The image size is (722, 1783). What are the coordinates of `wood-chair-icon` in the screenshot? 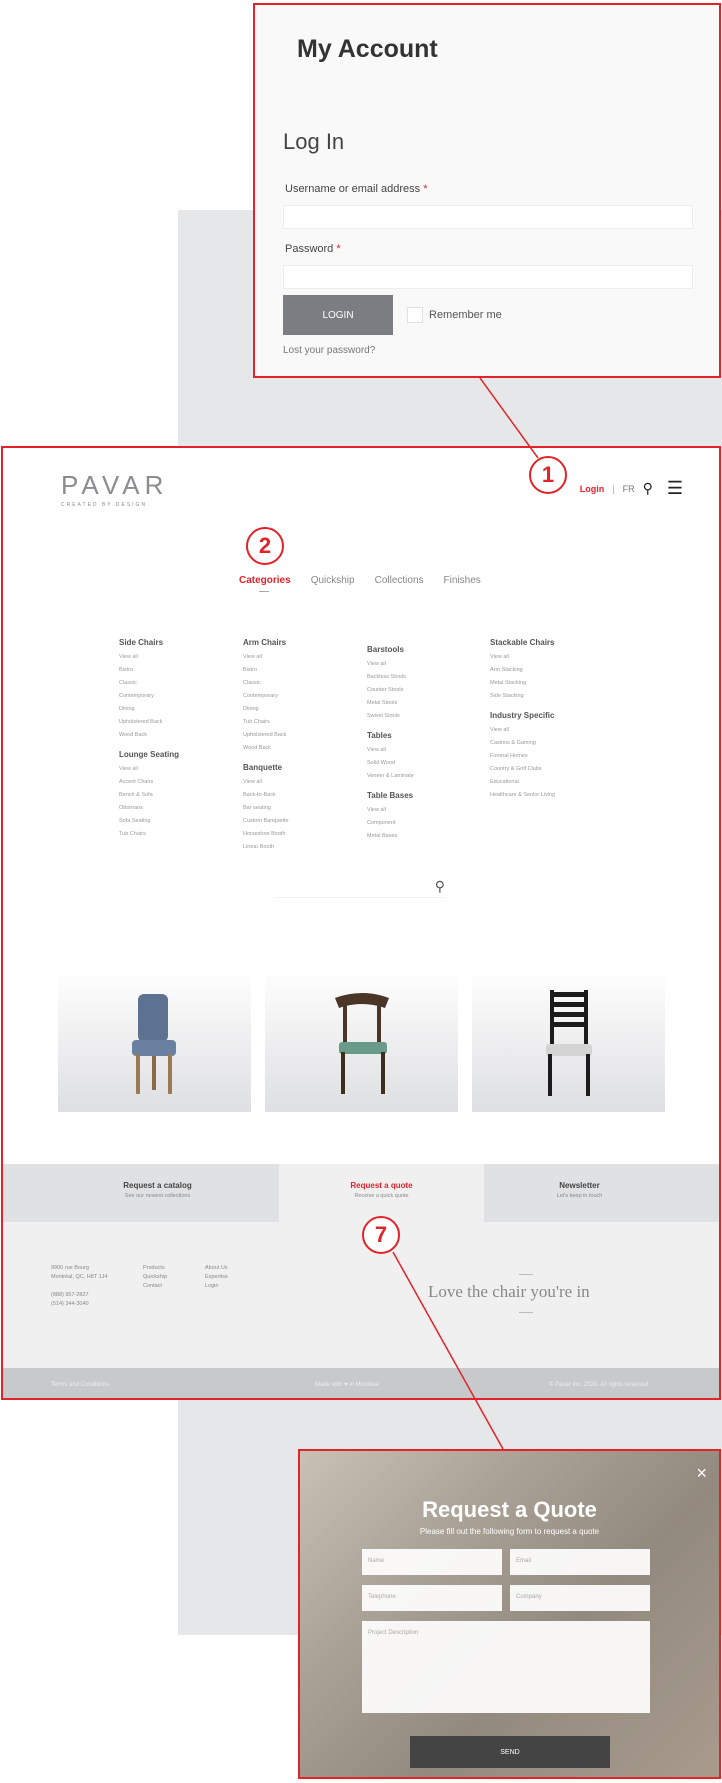 It's located at (361, 1043).